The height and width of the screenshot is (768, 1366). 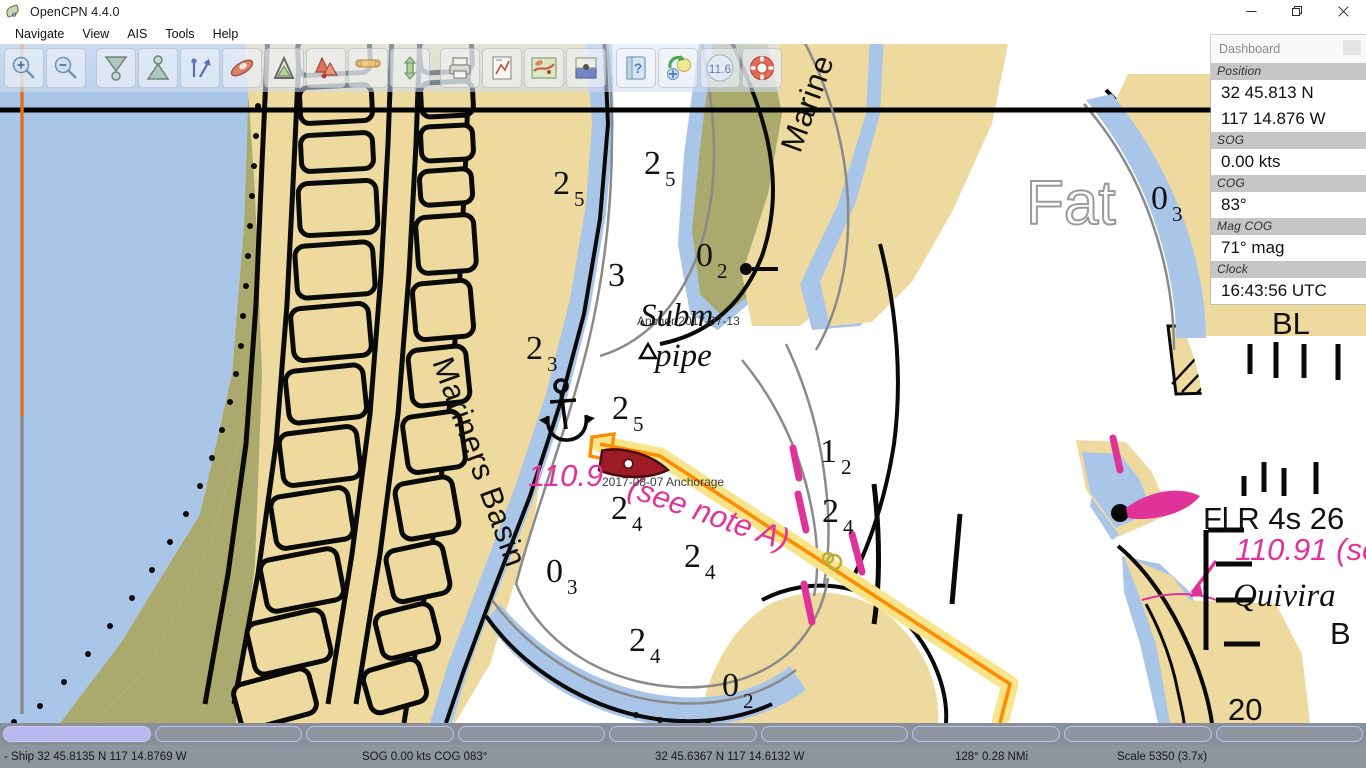 I want to click on light-character-label: Fl R 4s 26, so click(x=1273, y=518).